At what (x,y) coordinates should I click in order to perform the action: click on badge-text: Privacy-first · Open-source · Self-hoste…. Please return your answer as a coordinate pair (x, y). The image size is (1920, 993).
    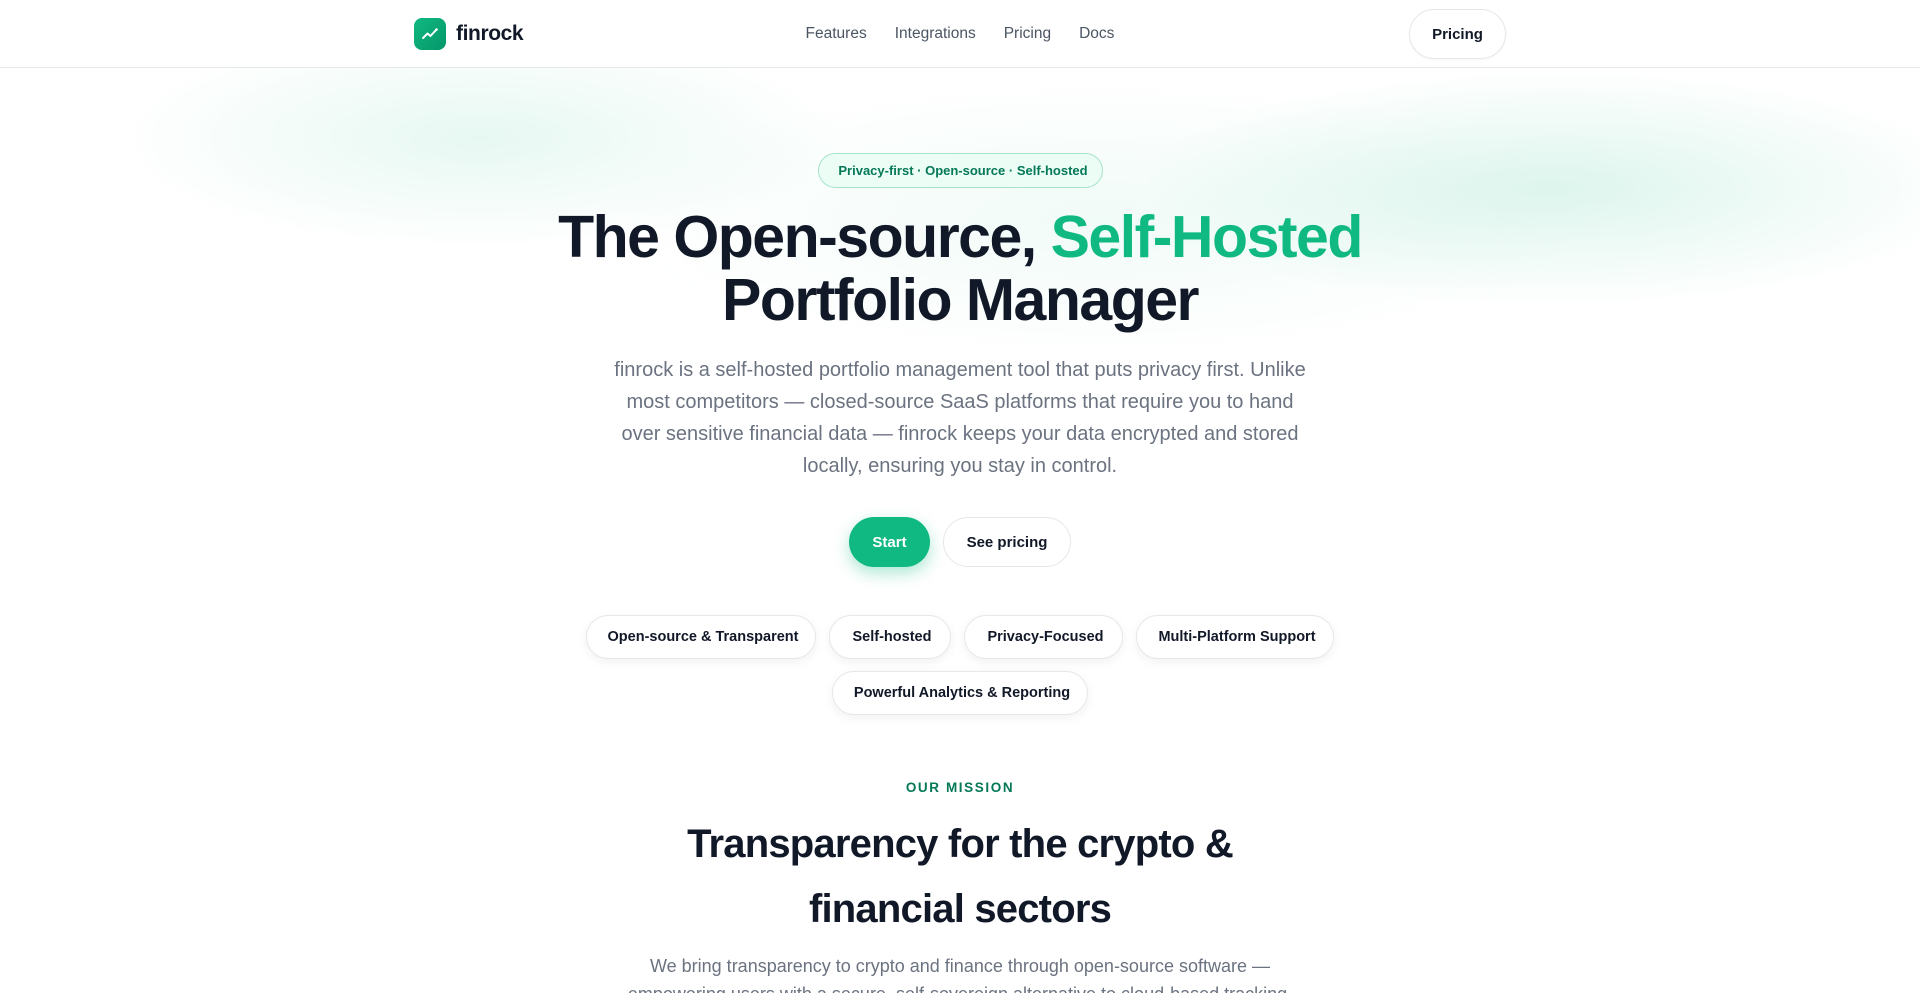
    Looking at the image, I should click on (963, 170).